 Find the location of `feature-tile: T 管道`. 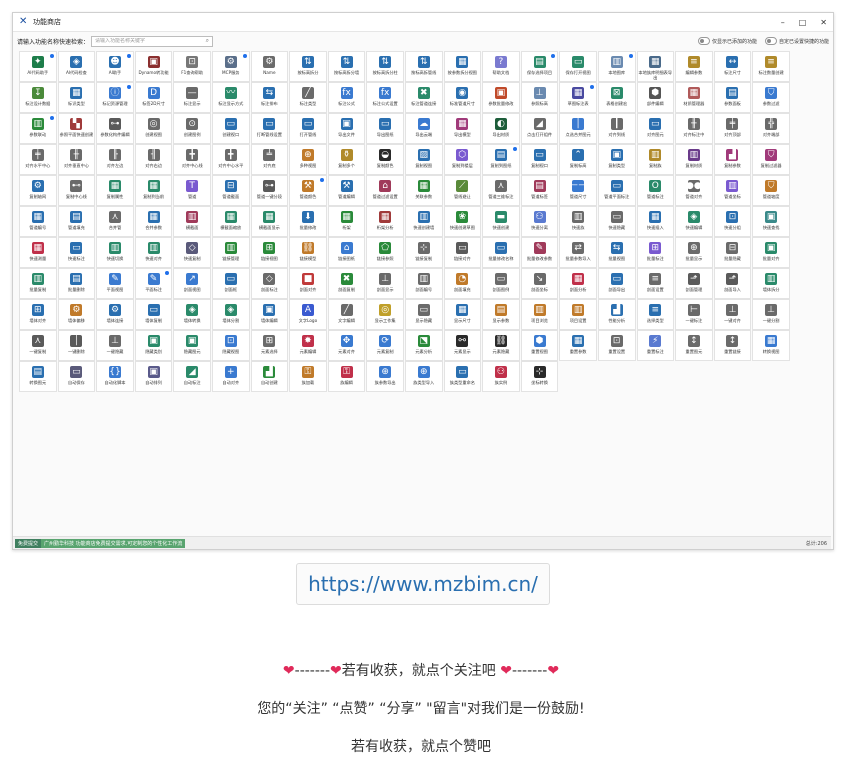

feature-tile: T 管道 is located at coordinates (192, 190).